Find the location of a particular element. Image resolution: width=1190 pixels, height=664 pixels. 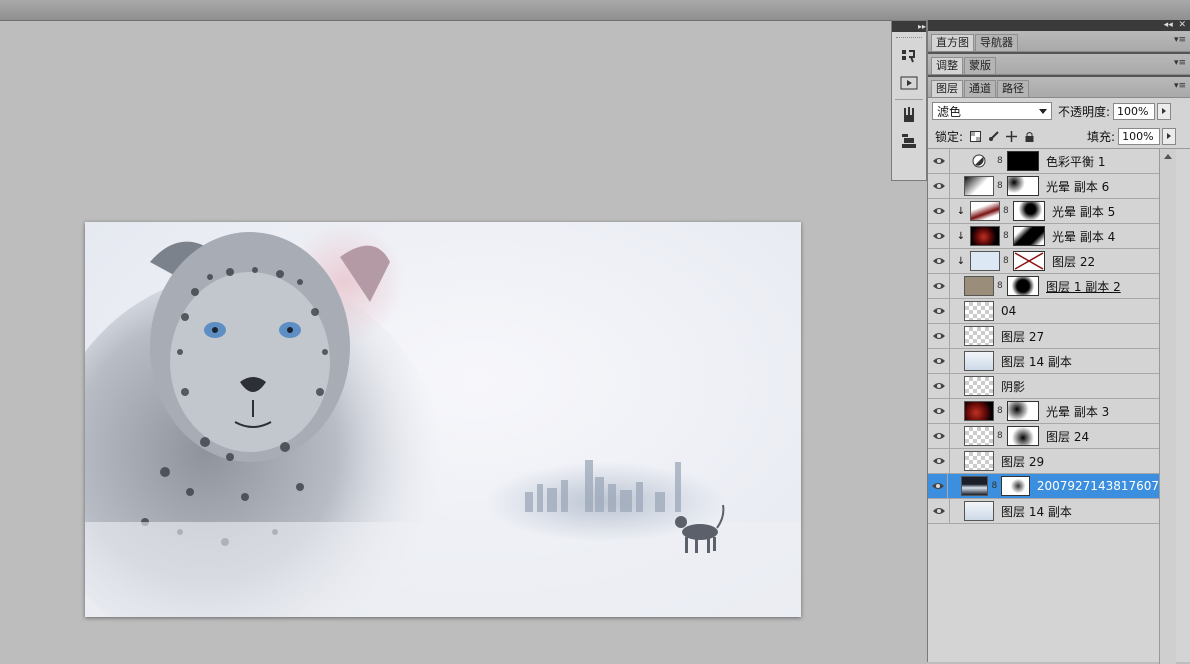

layer-name: 图层 24 is located at coordinates (1067, 436).